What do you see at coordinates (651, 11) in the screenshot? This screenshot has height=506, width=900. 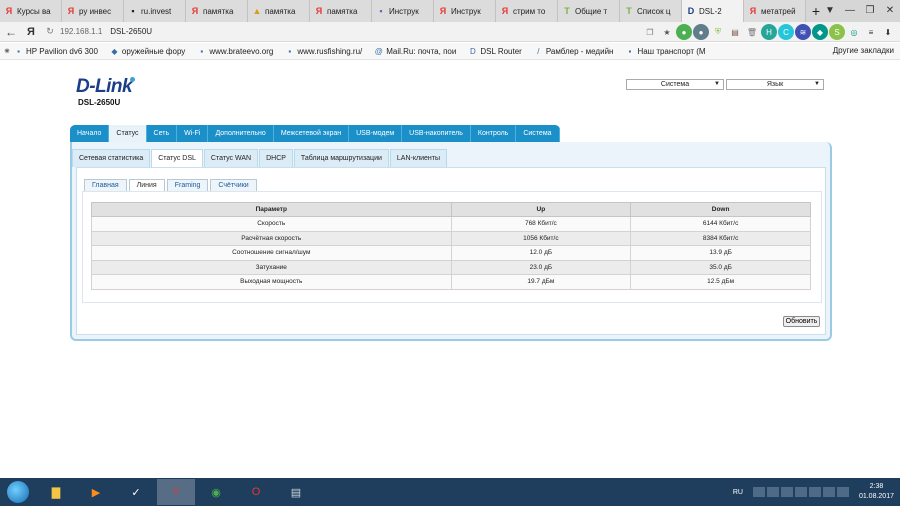 I see `browser-tab: T Список ц` at bounding box center [651, 11].